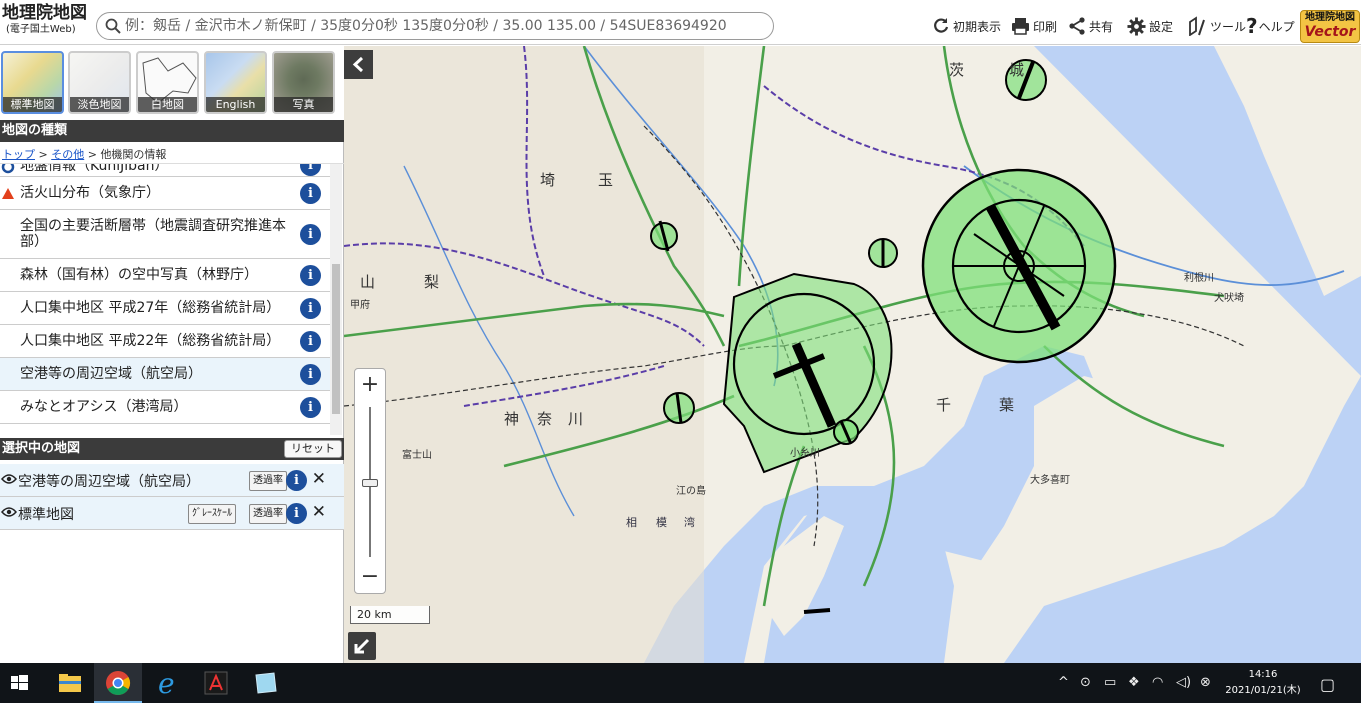 Image resolution: width=1361 pixels, height=703 pixels. Describe the element at coordinates (94, 169) in the screenshot. I see `list-item-label: 地盤情報（KuniJiban）` at that location.